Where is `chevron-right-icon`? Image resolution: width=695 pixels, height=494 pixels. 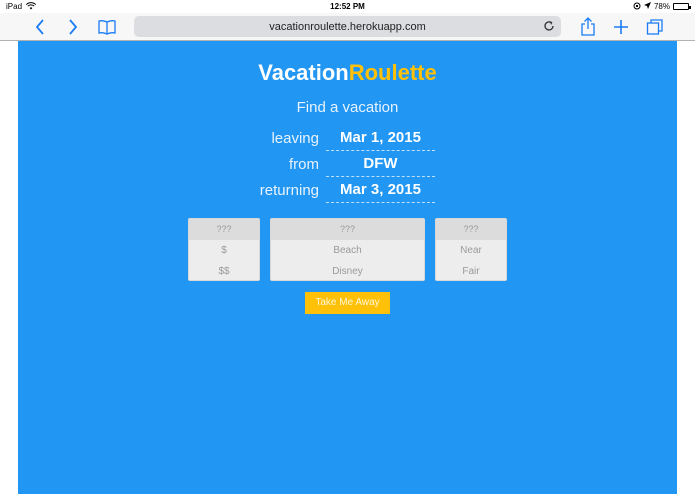 chevron-right-icon is located at coordinates (73, 27).